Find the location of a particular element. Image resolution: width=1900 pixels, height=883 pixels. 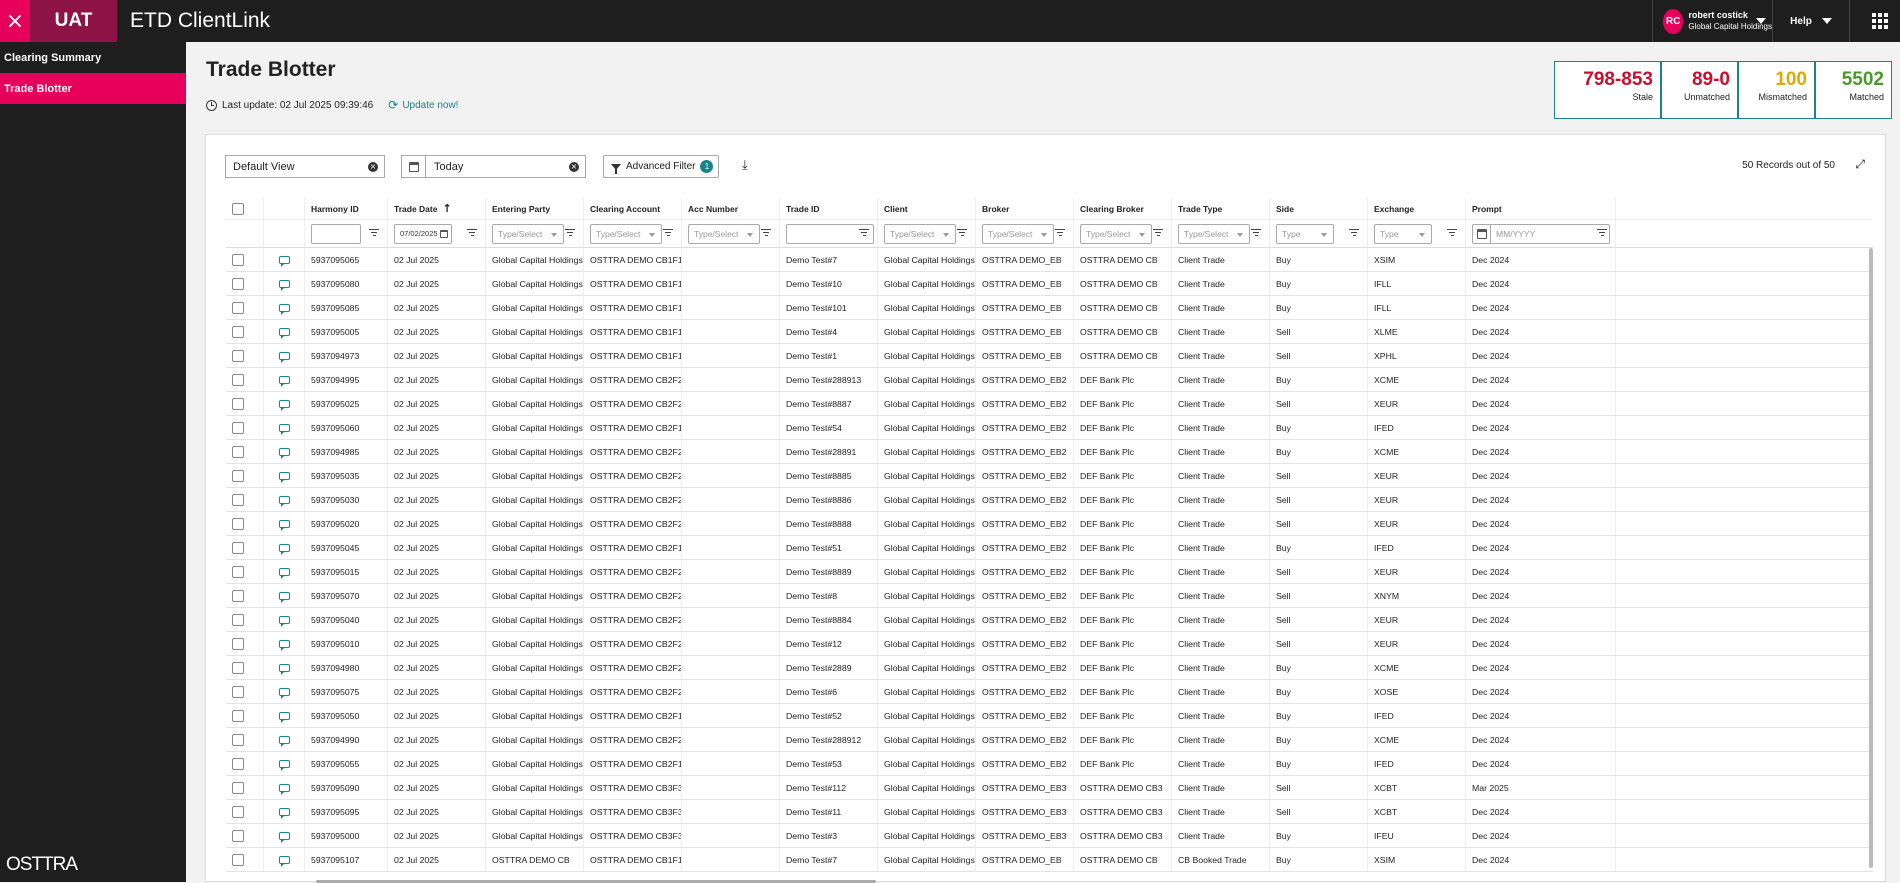

filter-input-entering-party: Type/Select is located at coordinates (528, 233).